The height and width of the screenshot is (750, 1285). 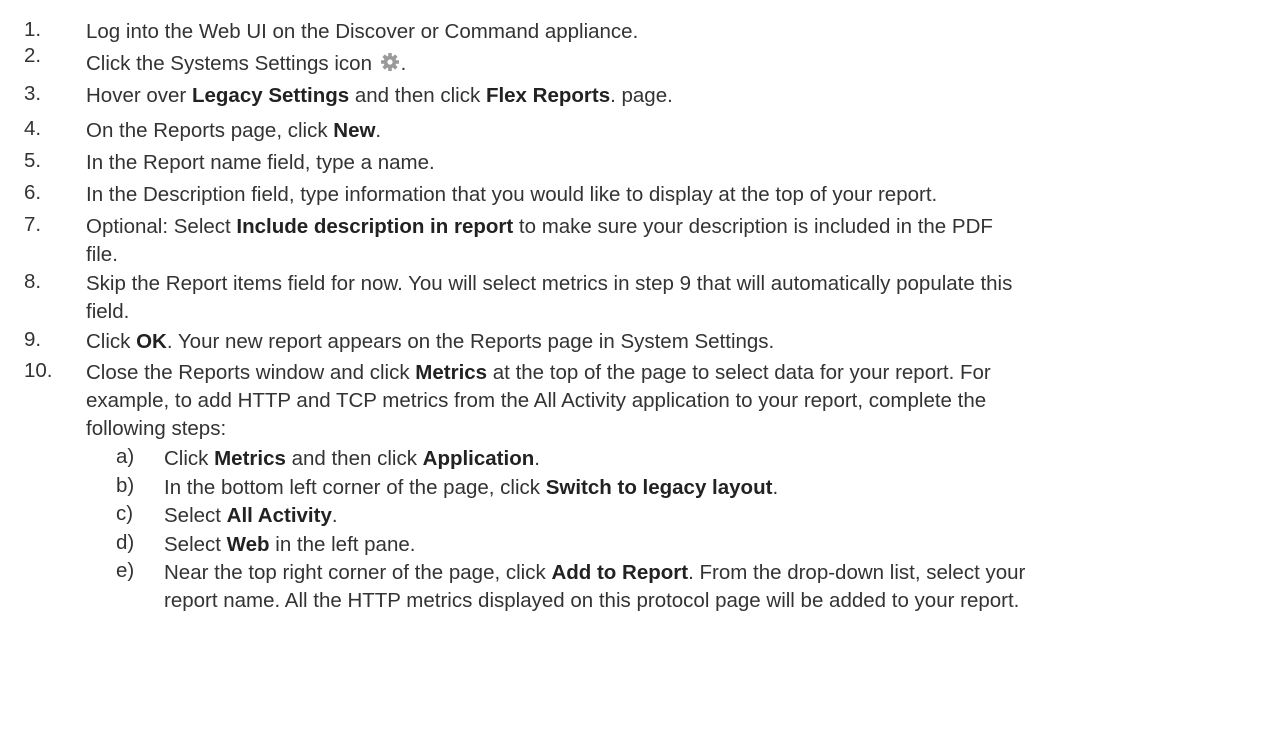 What do you see at coordinates (33, 128) in the screenshot?
I see `step-number: 4.` at bounding box center [33, 128].